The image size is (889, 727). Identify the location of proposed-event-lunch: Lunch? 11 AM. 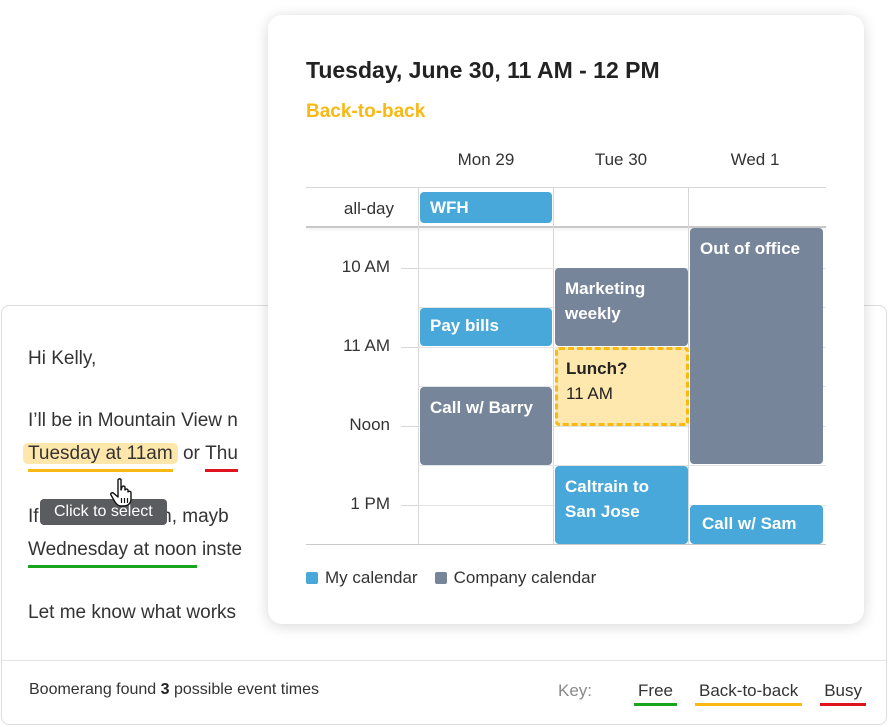
(622, 386).